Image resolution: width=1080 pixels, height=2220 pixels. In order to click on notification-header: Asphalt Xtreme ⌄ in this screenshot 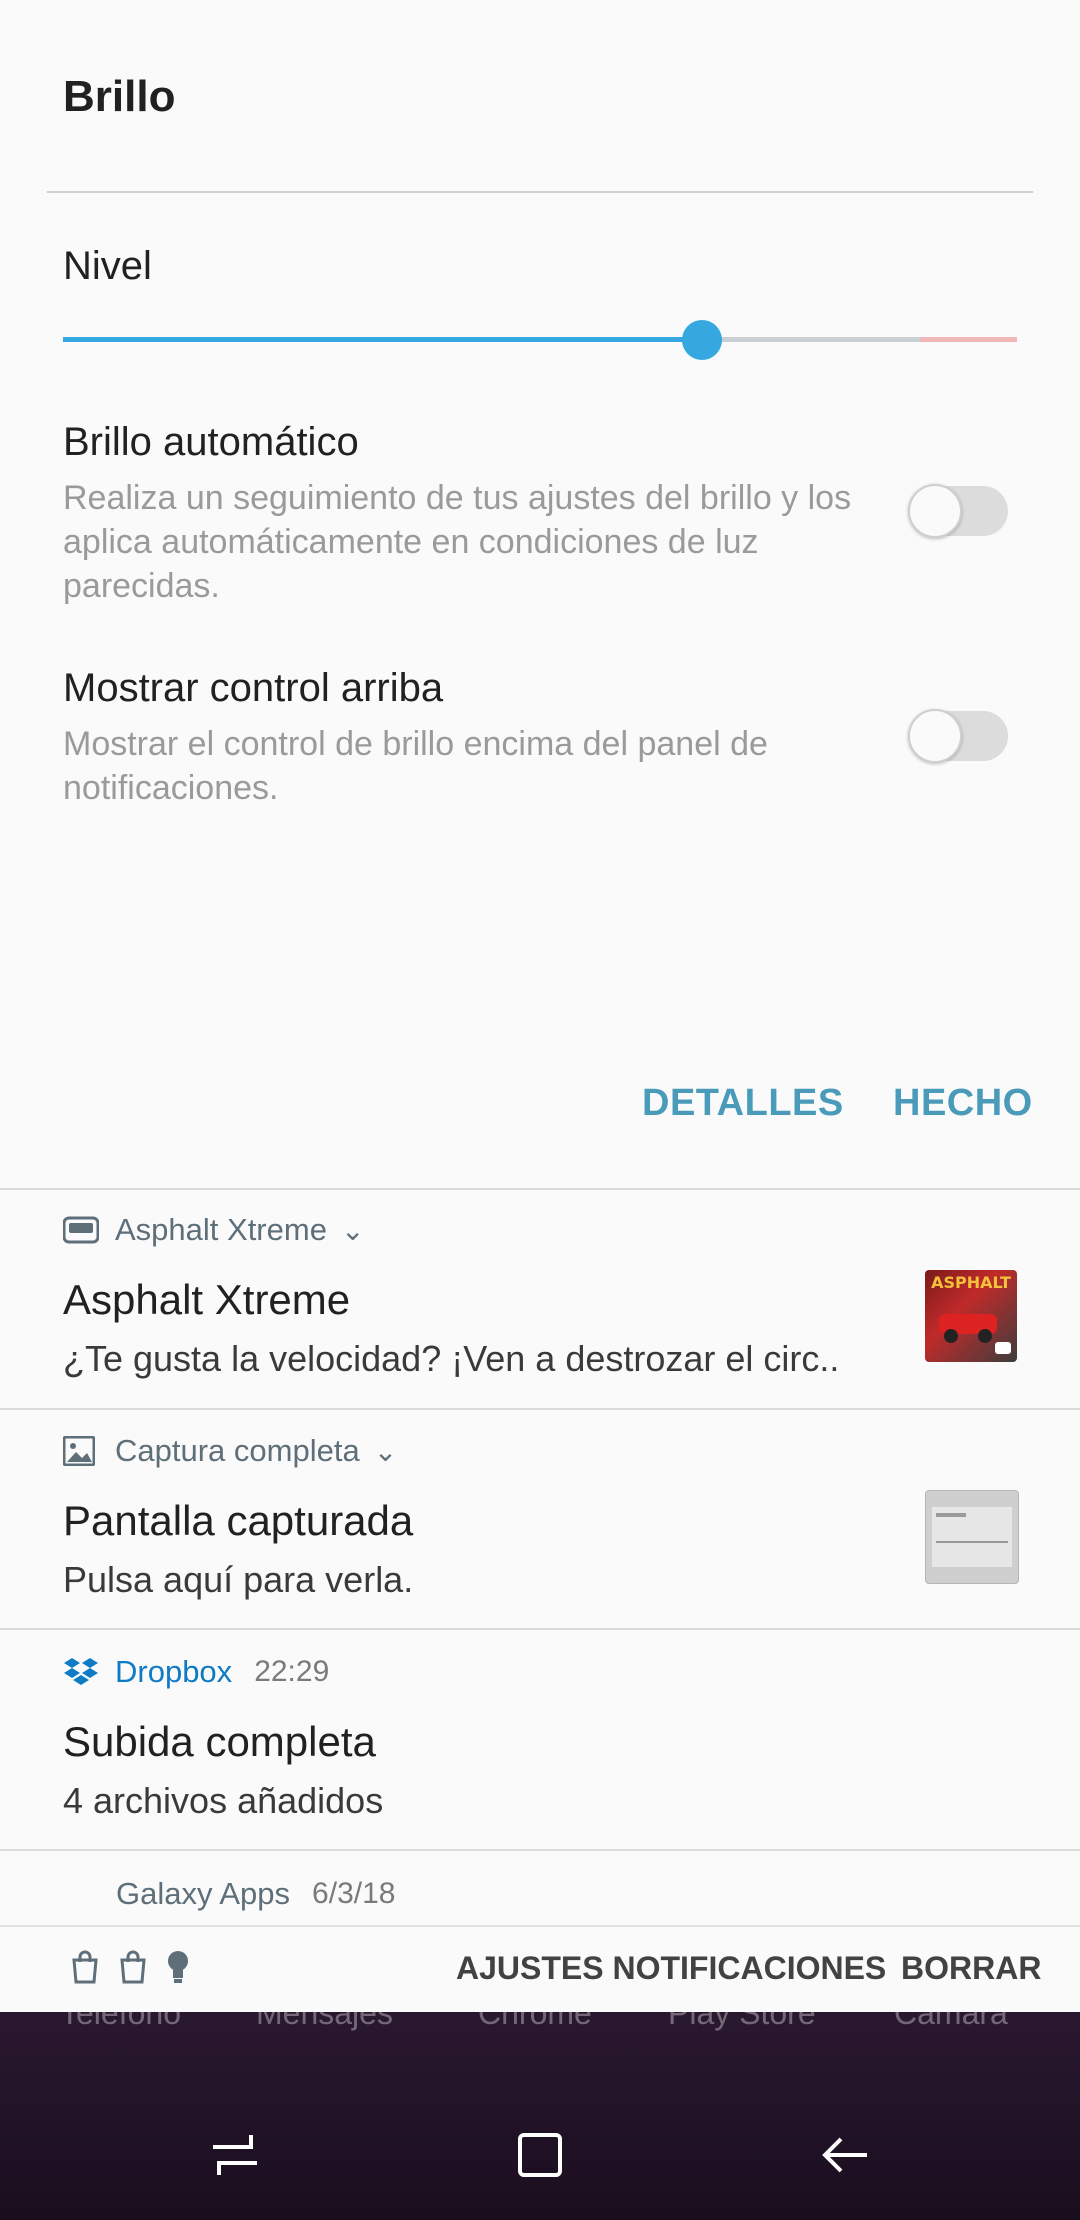, I will do `click(213, 1230)`.